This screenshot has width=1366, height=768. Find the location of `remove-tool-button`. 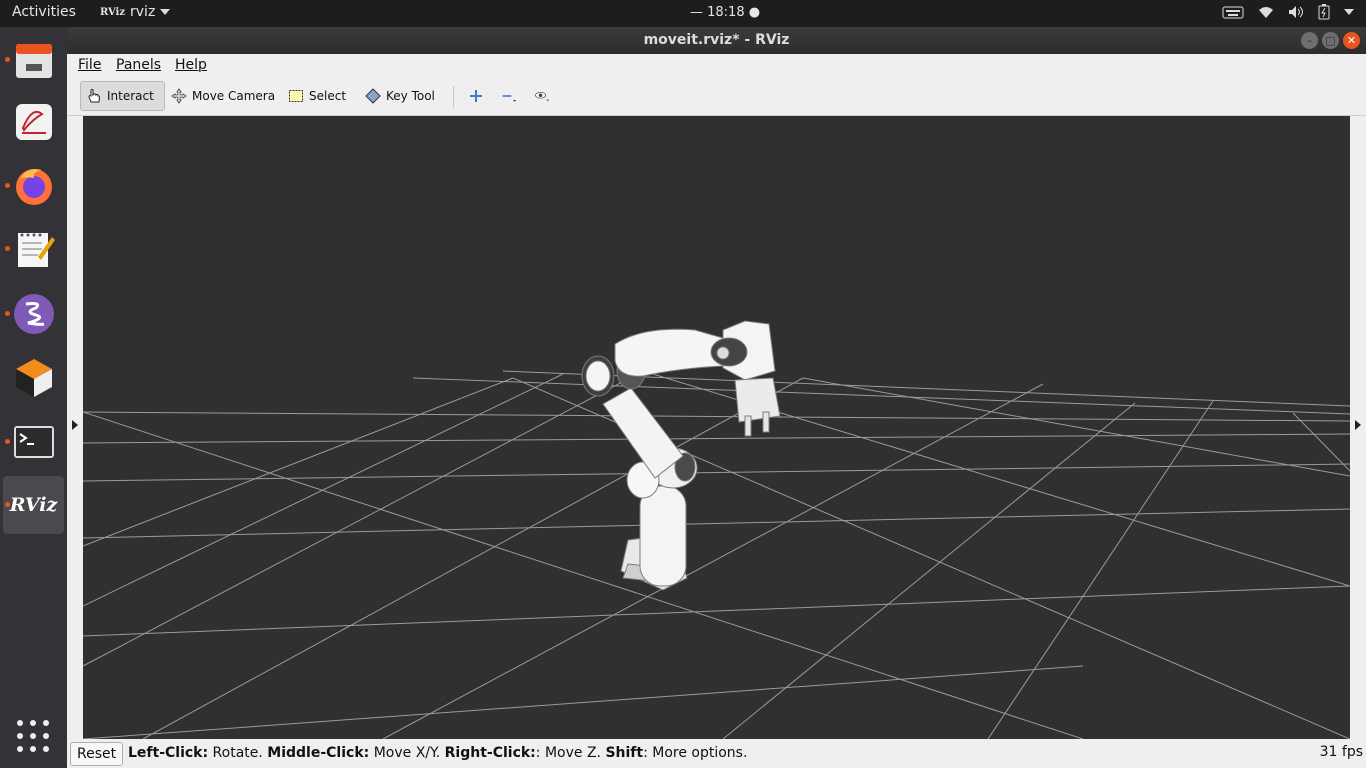

remove-tool-button is located at coordinates (509, 96).